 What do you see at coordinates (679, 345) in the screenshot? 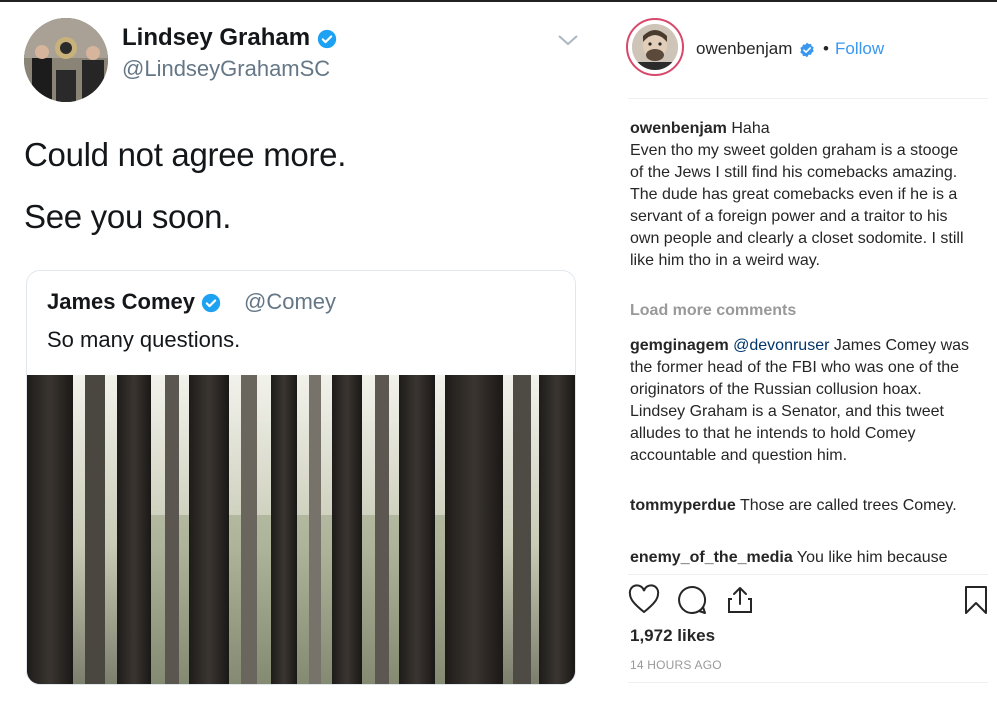
I see `comment-username: gemginagem` at bounding box center [679, 345].